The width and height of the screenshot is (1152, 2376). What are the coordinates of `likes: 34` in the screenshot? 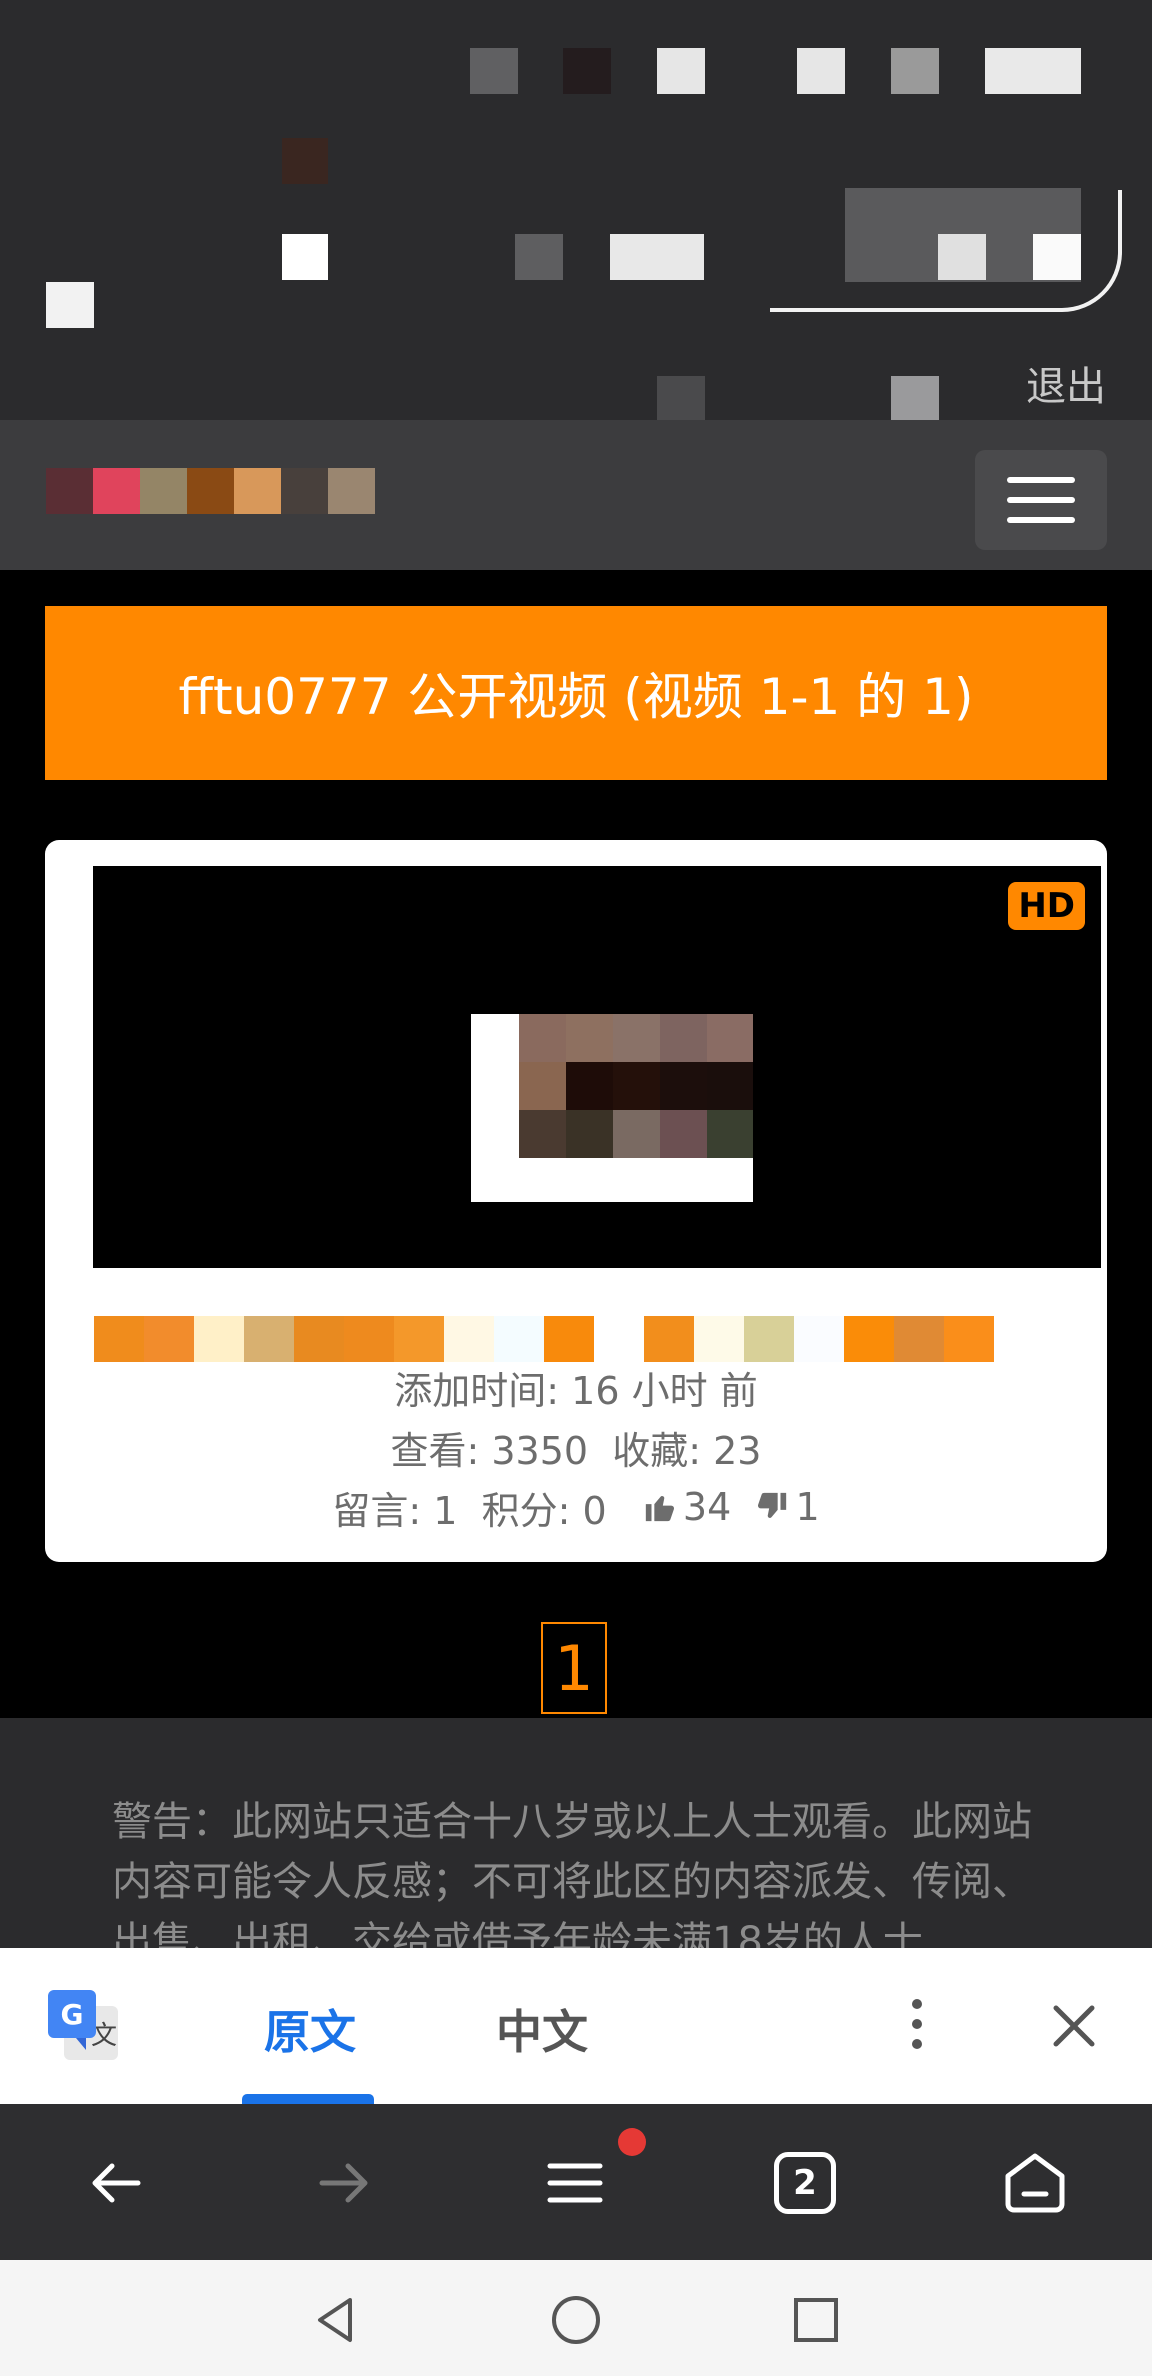 It's located at (687, 1507).